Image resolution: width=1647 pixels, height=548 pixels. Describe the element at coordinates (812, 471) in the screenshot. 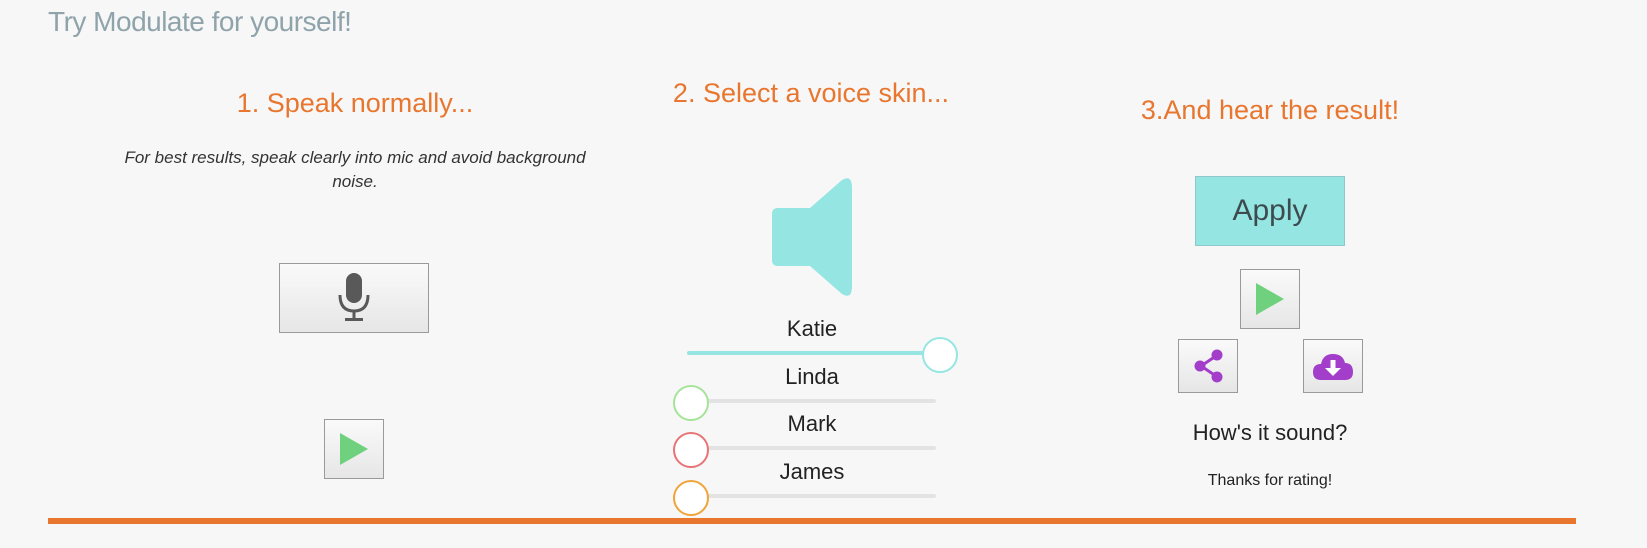

I see `voice-label-james: James` at that location.